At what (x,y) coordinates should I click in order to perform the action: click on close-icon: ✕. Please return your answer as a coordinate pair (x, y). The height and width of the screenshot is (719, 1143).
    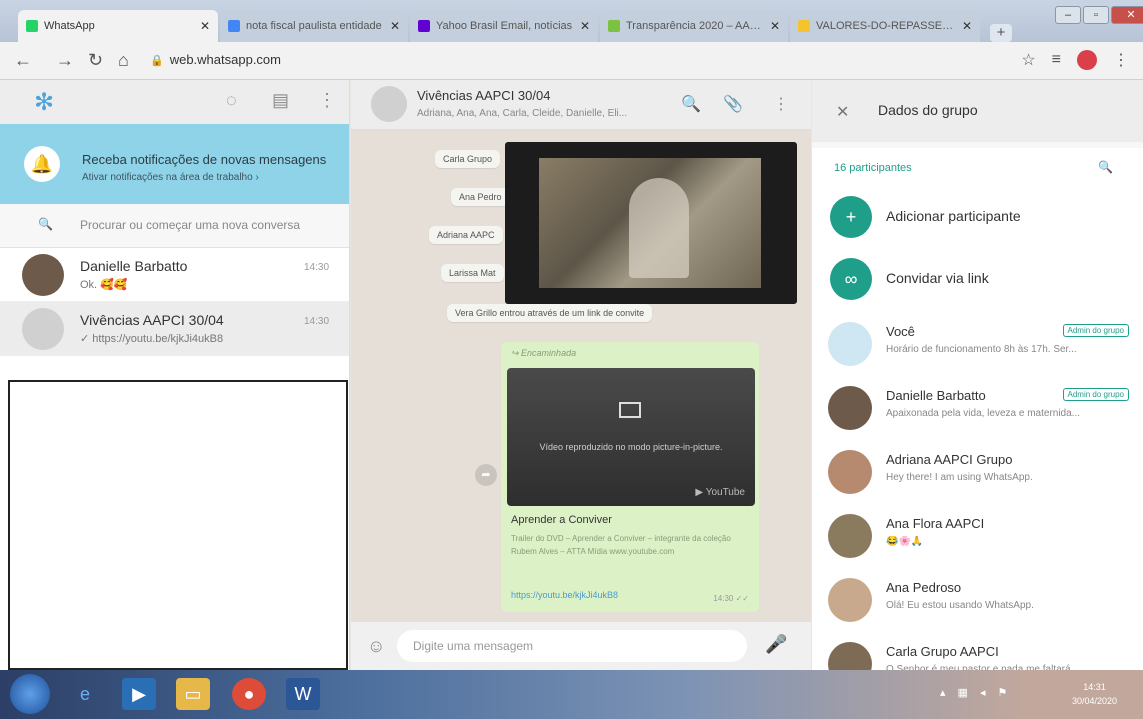
    Looking at the image, I should click on (842, 112).